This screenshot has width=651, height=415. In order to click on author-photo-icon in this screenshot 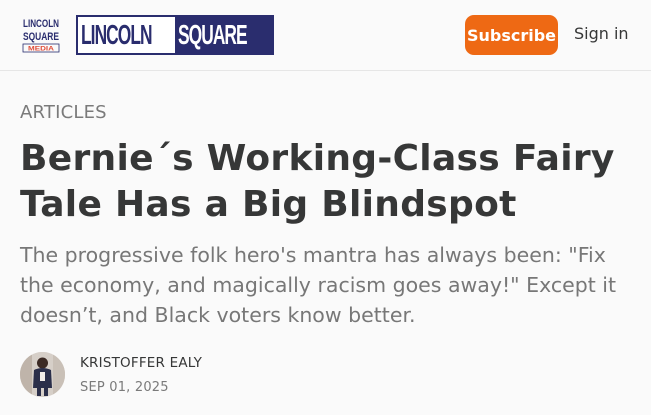, I will do `click(42, 374)`.